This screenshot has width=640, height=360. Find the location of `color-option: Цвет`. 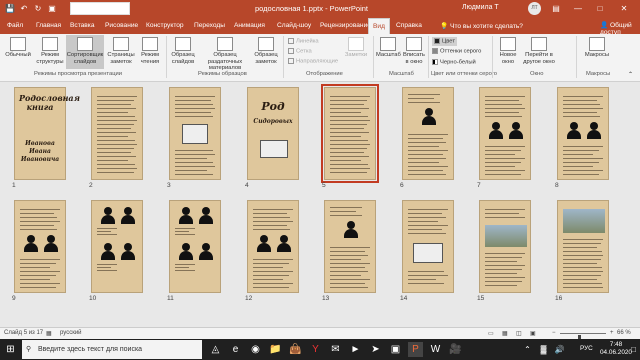

color-option: Цвет is located at coordinates (444, 41).